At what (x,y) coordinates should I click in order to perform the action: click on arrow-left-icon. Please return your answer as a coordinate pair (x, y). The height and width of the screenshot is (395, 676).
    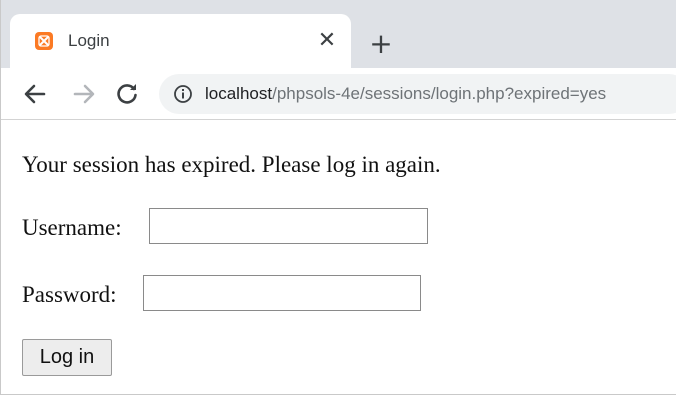
    Looking at the image, I should click on (35, 94).